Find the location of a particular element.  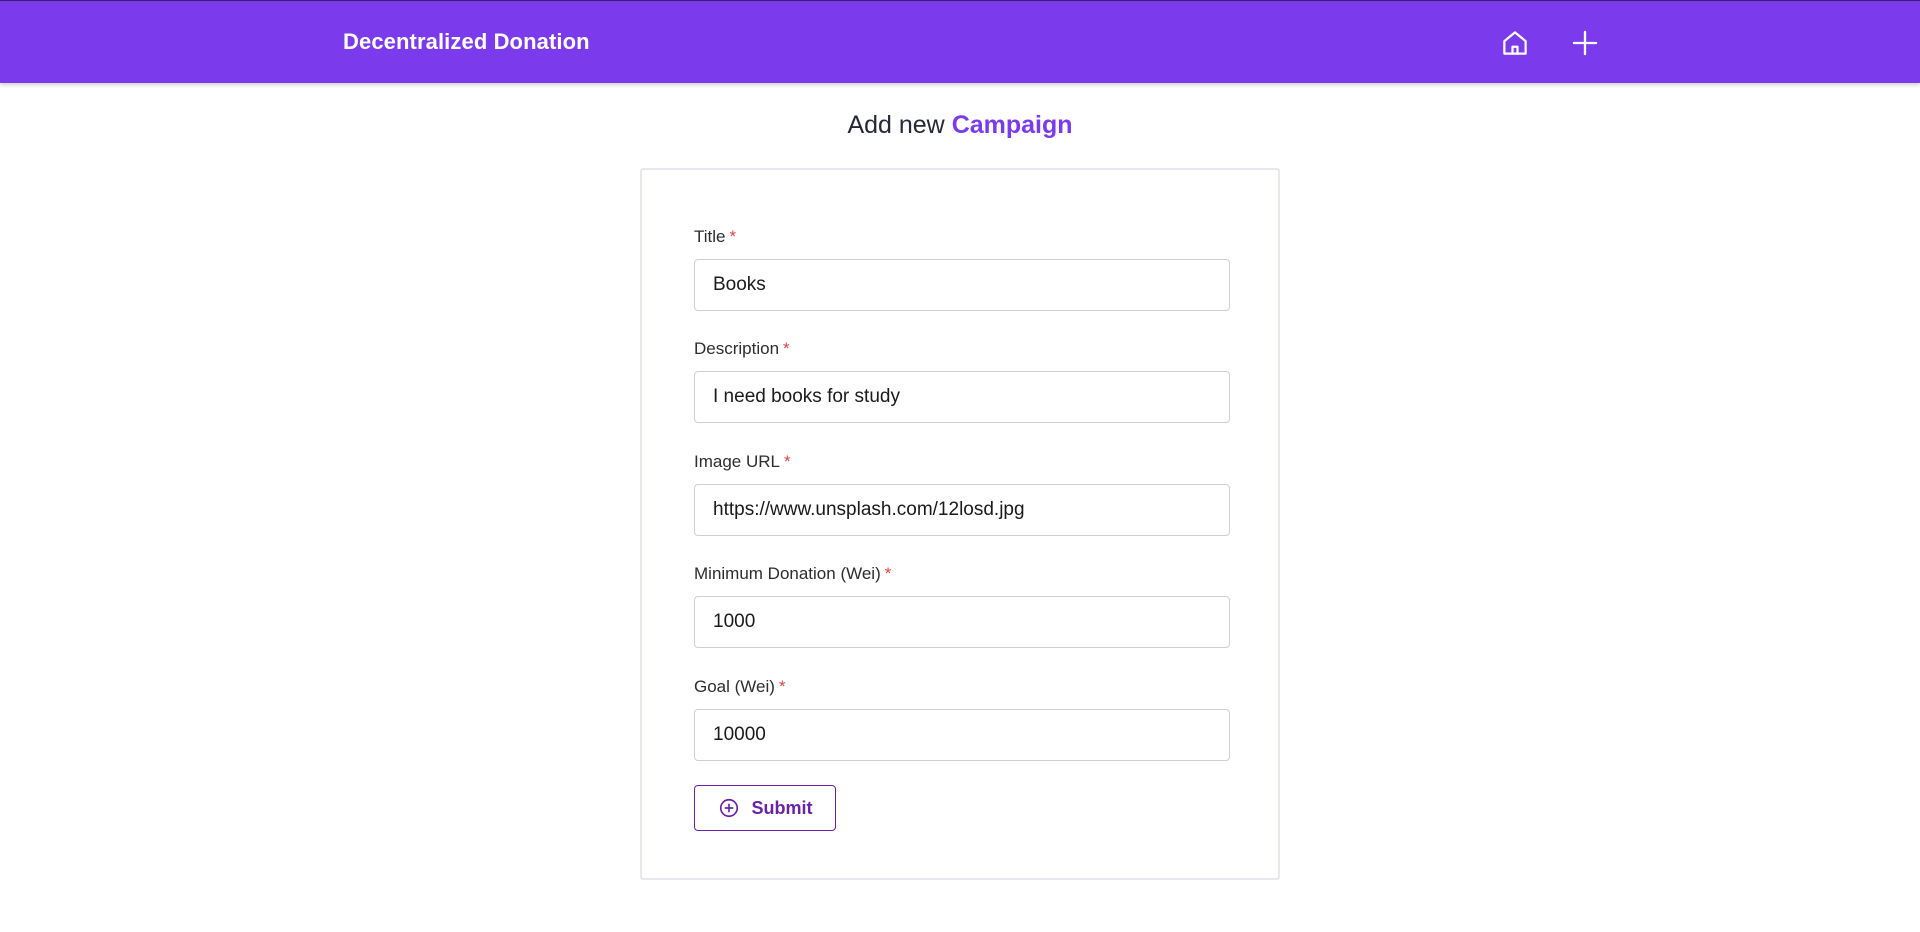

home-button is located at coordinates (1515, 43).